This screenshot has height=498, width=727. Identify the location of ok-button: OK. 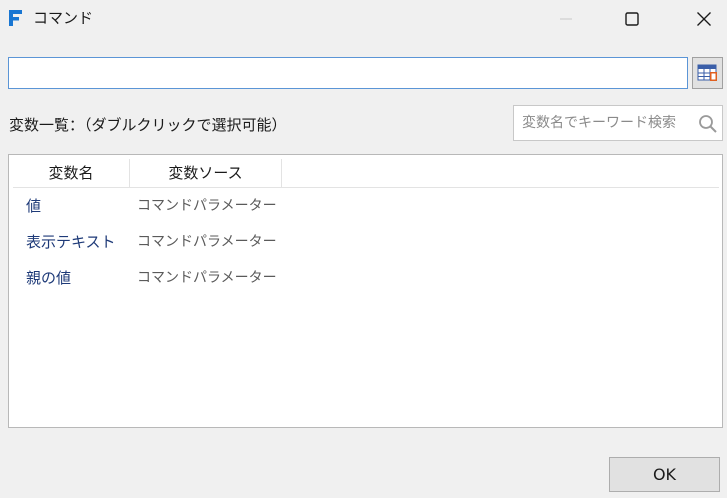
(664, 474).